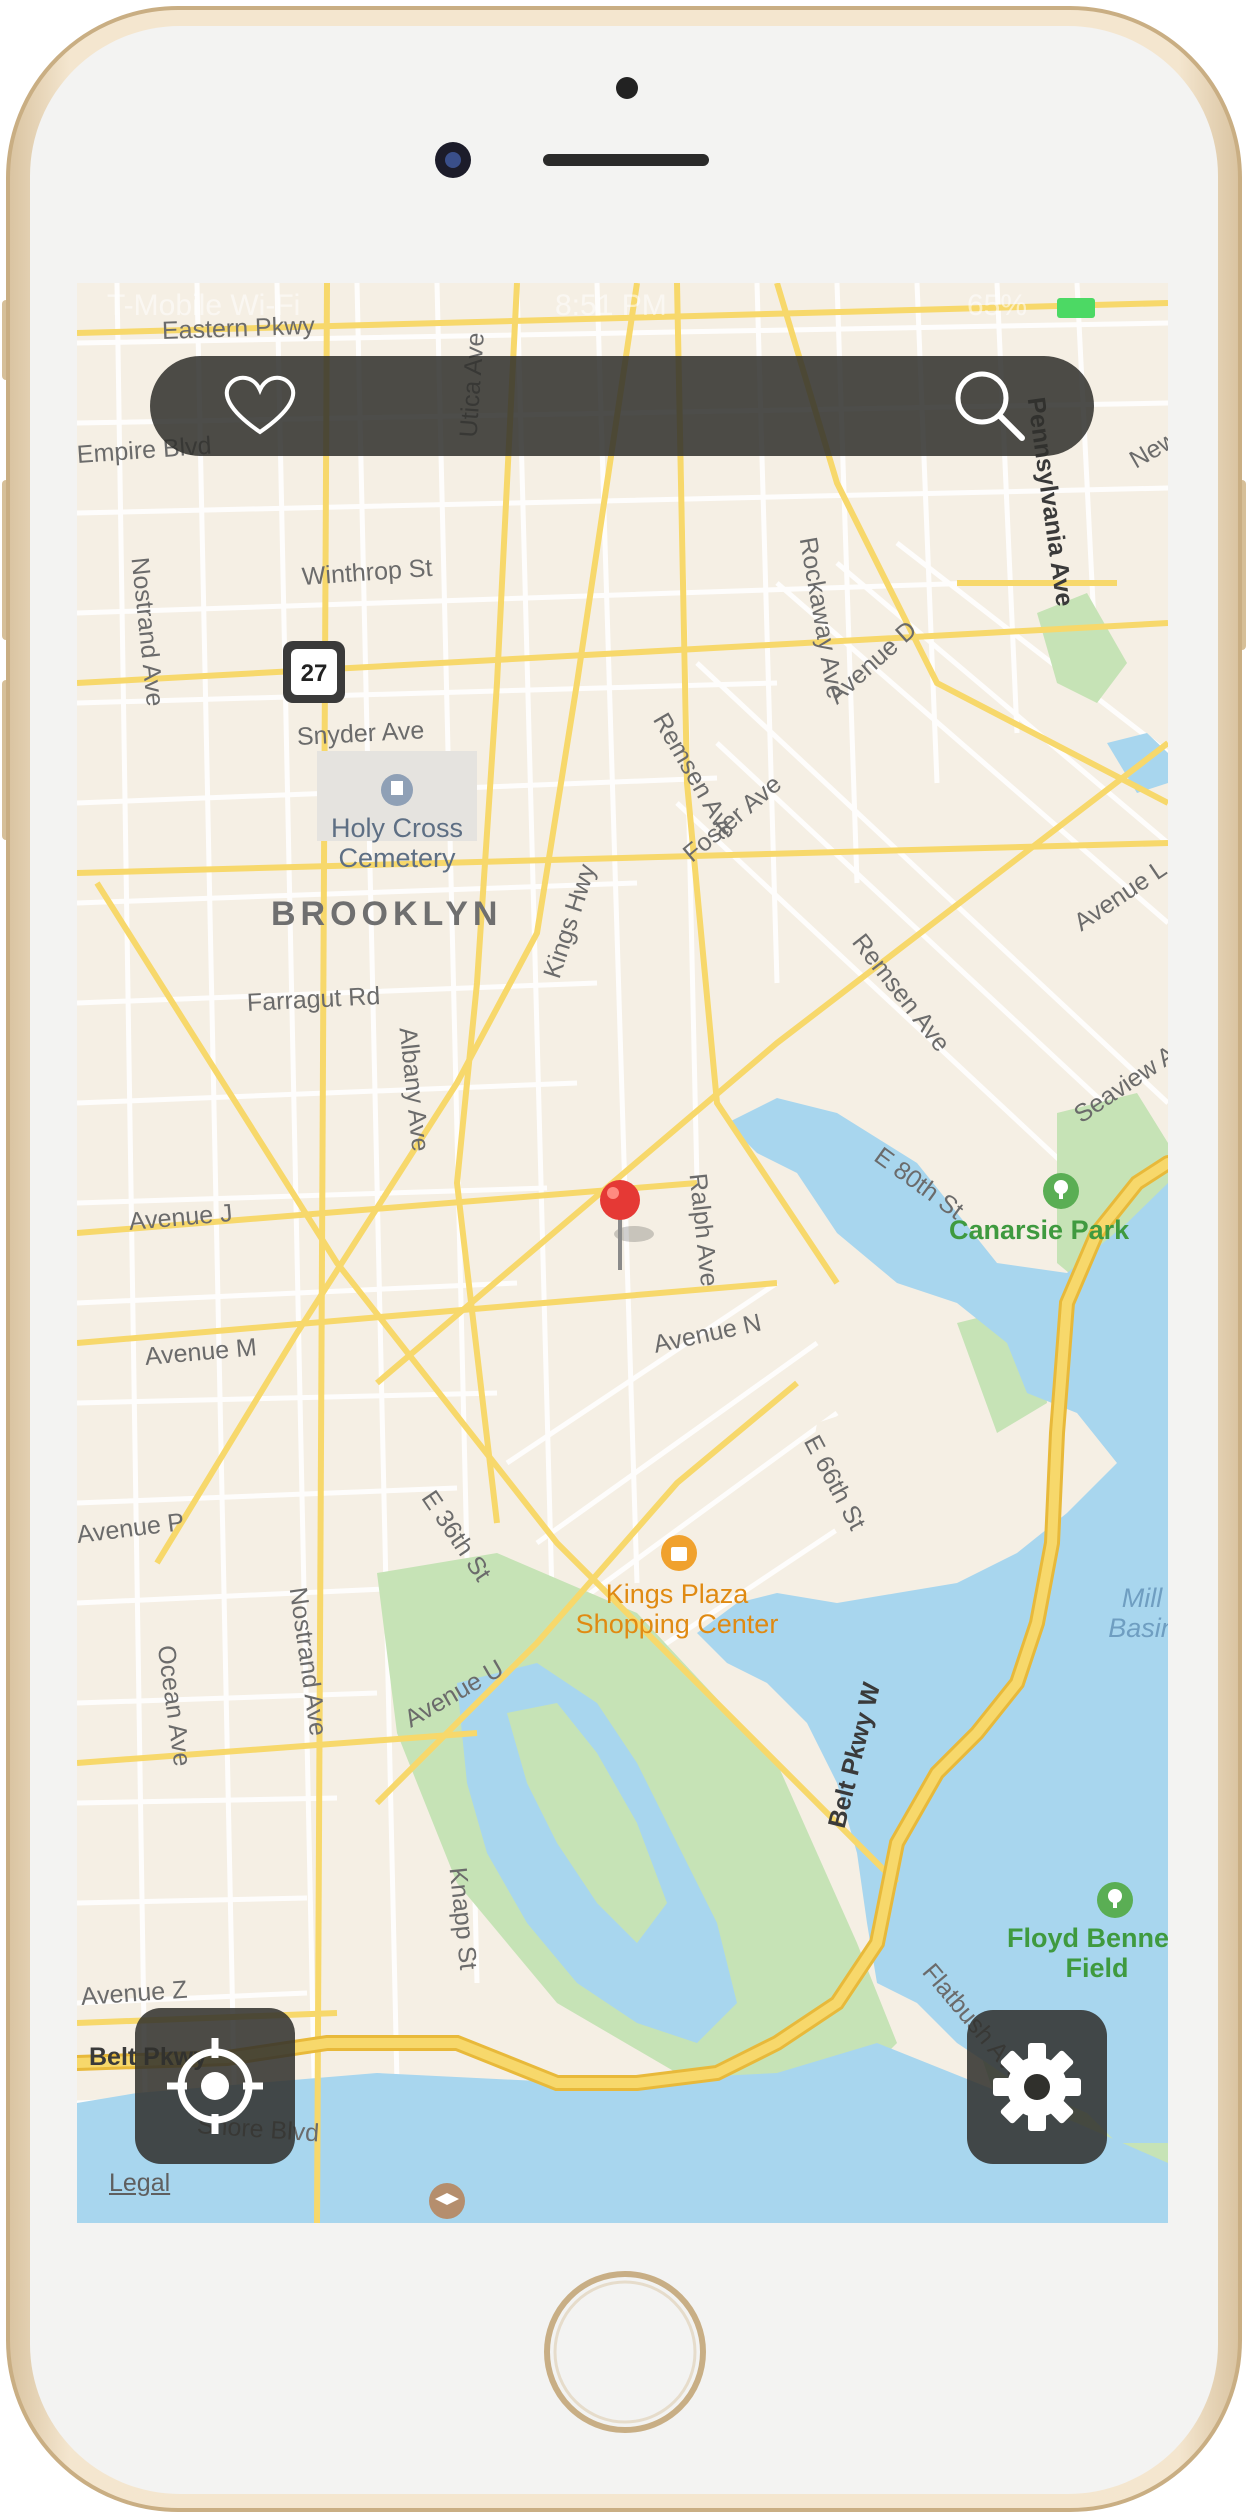 The height and width of the screenshot is (2518, 1248). What do you see at coordinates (139, 2183) in the screenshot?
I see `legal-link: Legal` at bounding box center [139, 2183].